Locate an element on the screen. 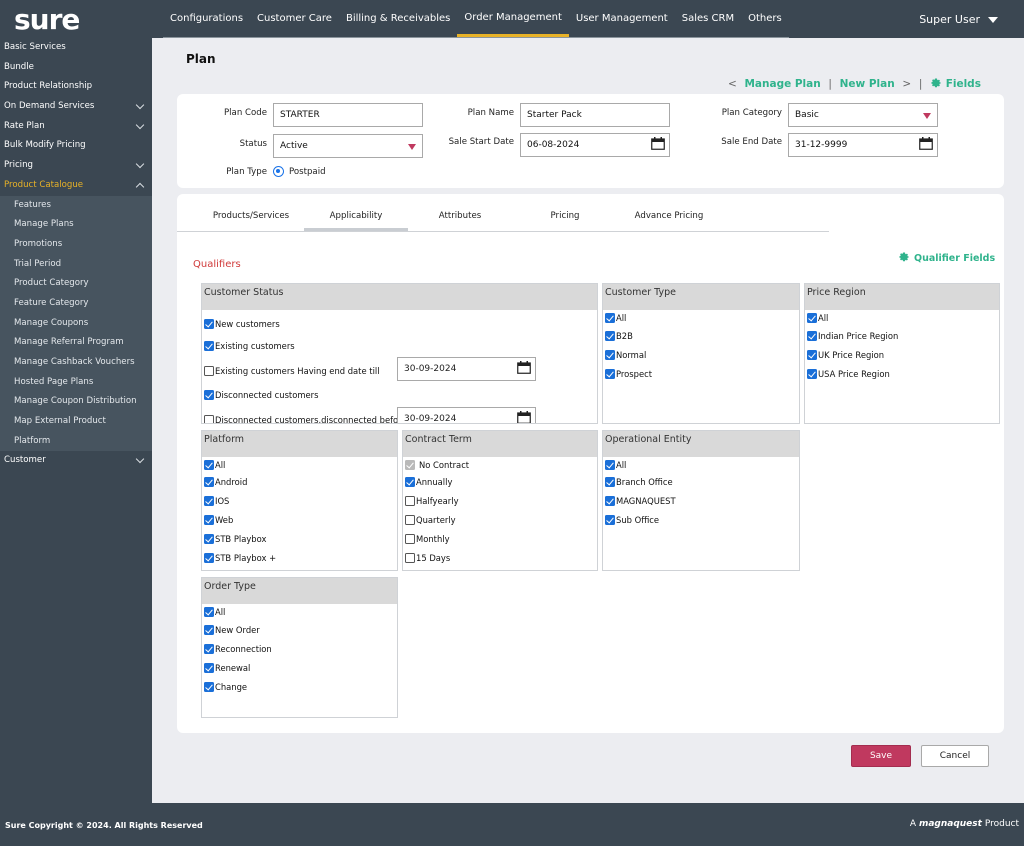 This screenshot has width=1024, height=846. sidebar-item-feature-category: Feature Category is located at coordinates (76, 304).